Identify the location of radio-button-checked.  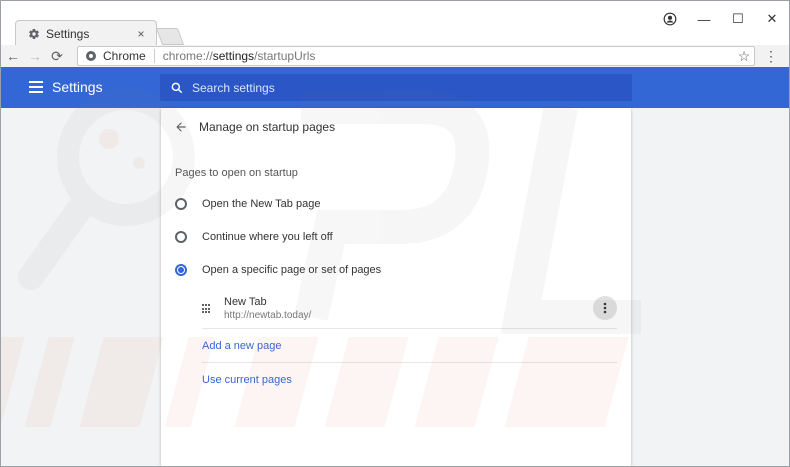
(181, 270).